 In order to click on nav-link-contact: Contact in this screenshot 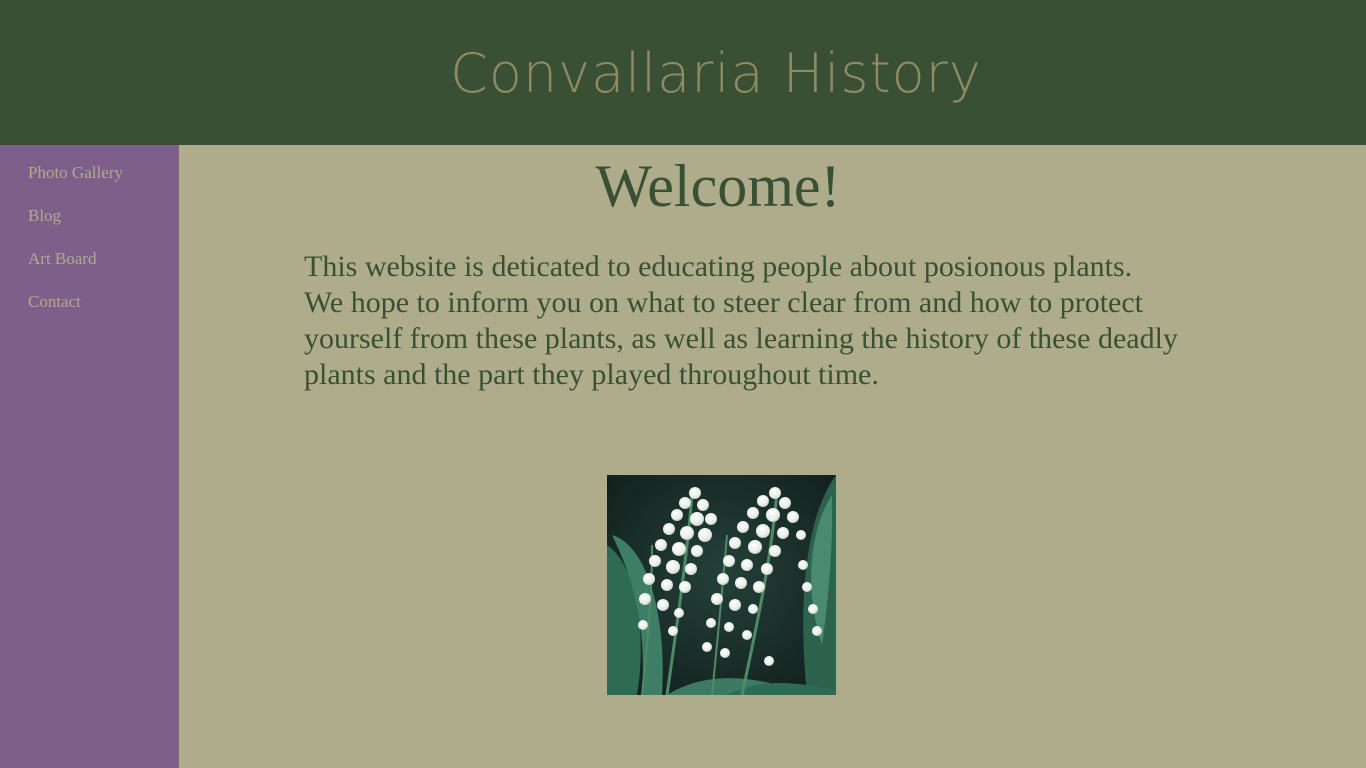, I will do `click(54, 302)`.